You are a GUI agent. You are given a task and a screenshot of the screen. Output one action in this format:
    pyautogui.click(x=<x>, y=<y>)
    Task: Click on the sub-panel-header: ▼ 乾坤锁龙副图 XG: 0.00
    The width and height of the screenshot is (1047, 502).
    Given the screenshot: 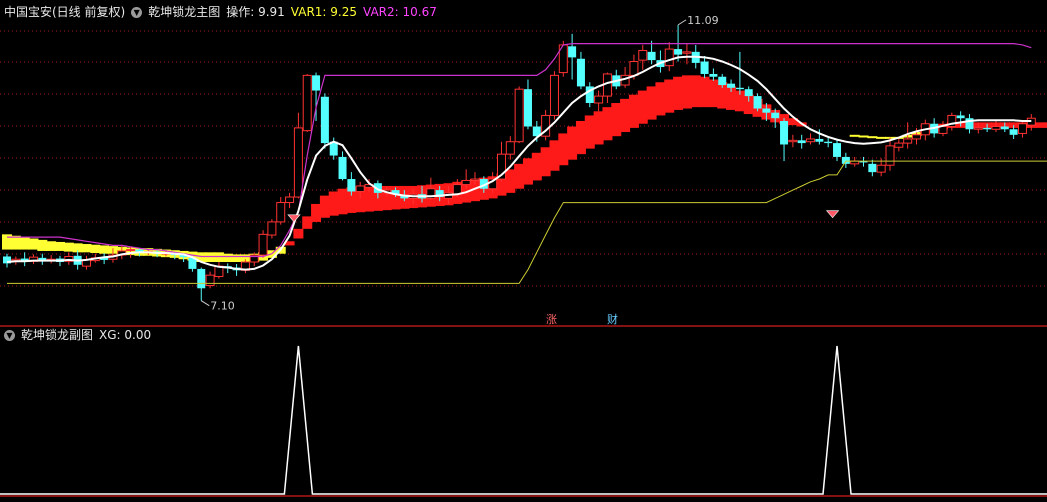 What is the action you would take?
    pyautogui.click(x=77, y=335)
    